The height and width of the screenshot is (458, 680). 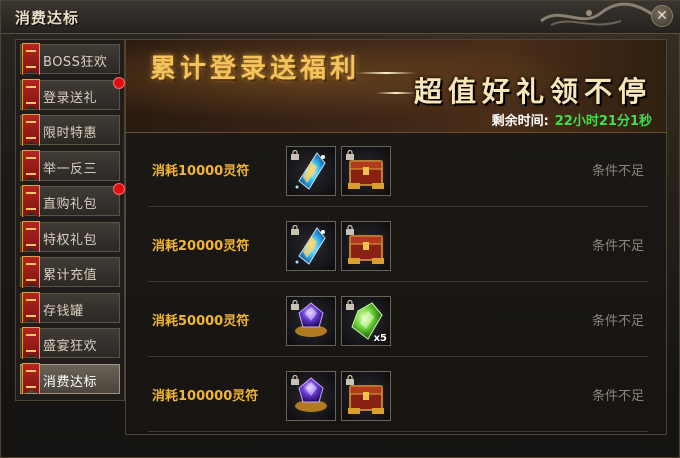 What do you see at coordinates (63, 311) in the screenshot?
I see `sidebar-item-label: 存钱罐` at bounding box center [63, 311].